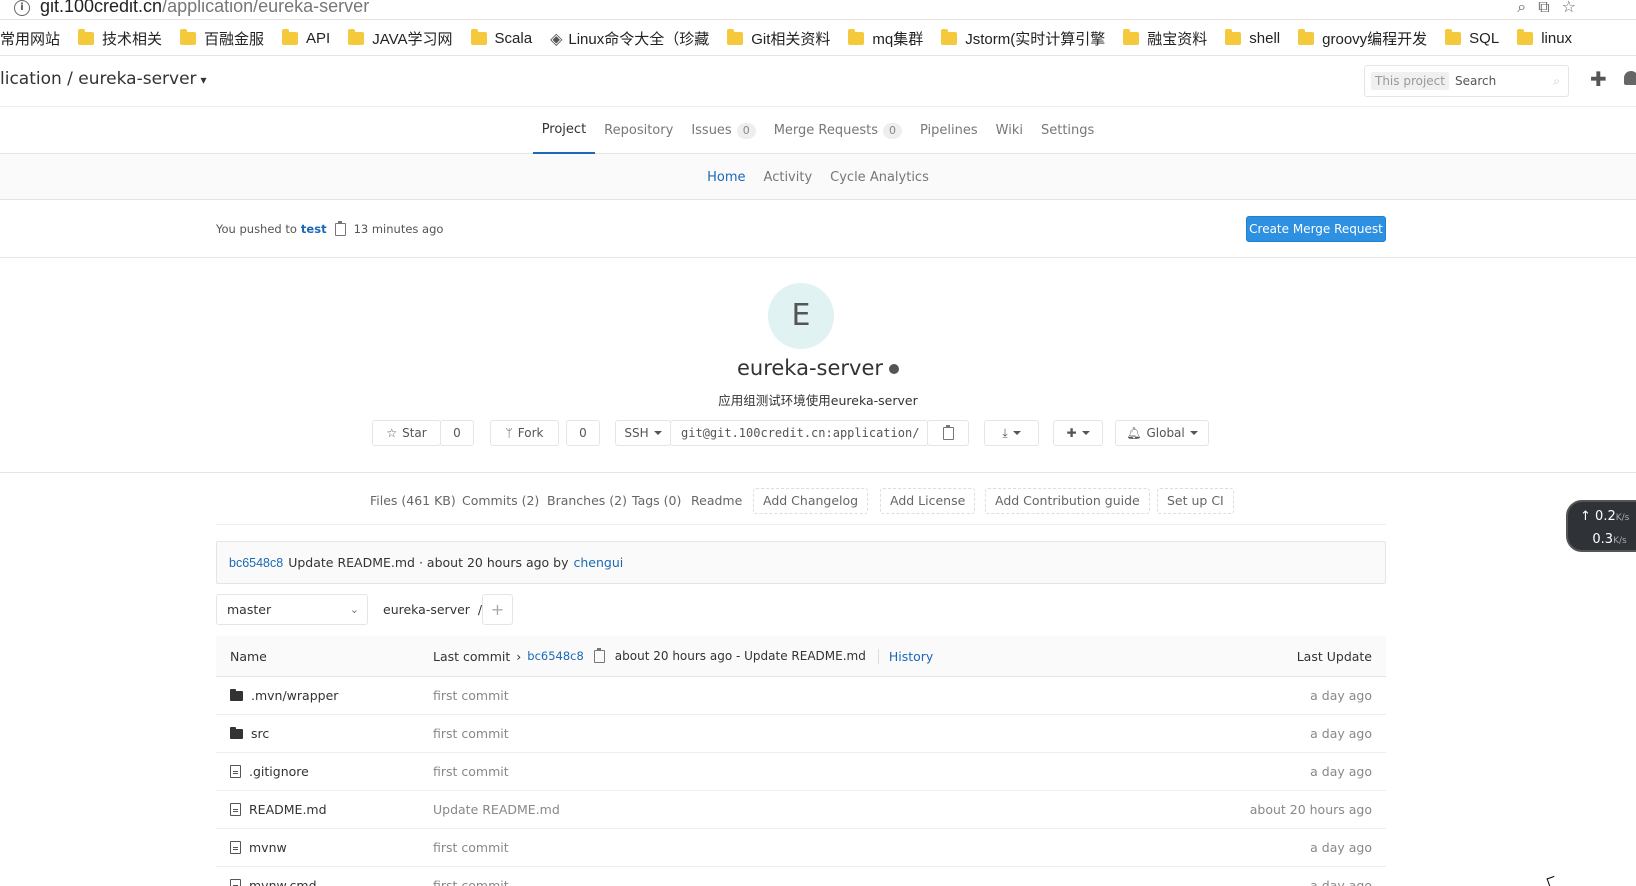 Image resolution: width=1636 pixels, height=886 pixels. What do you see at coordinates (564, 131) in the screenshot?
I see `tab-project: Project` at bounding box center [564, 131].